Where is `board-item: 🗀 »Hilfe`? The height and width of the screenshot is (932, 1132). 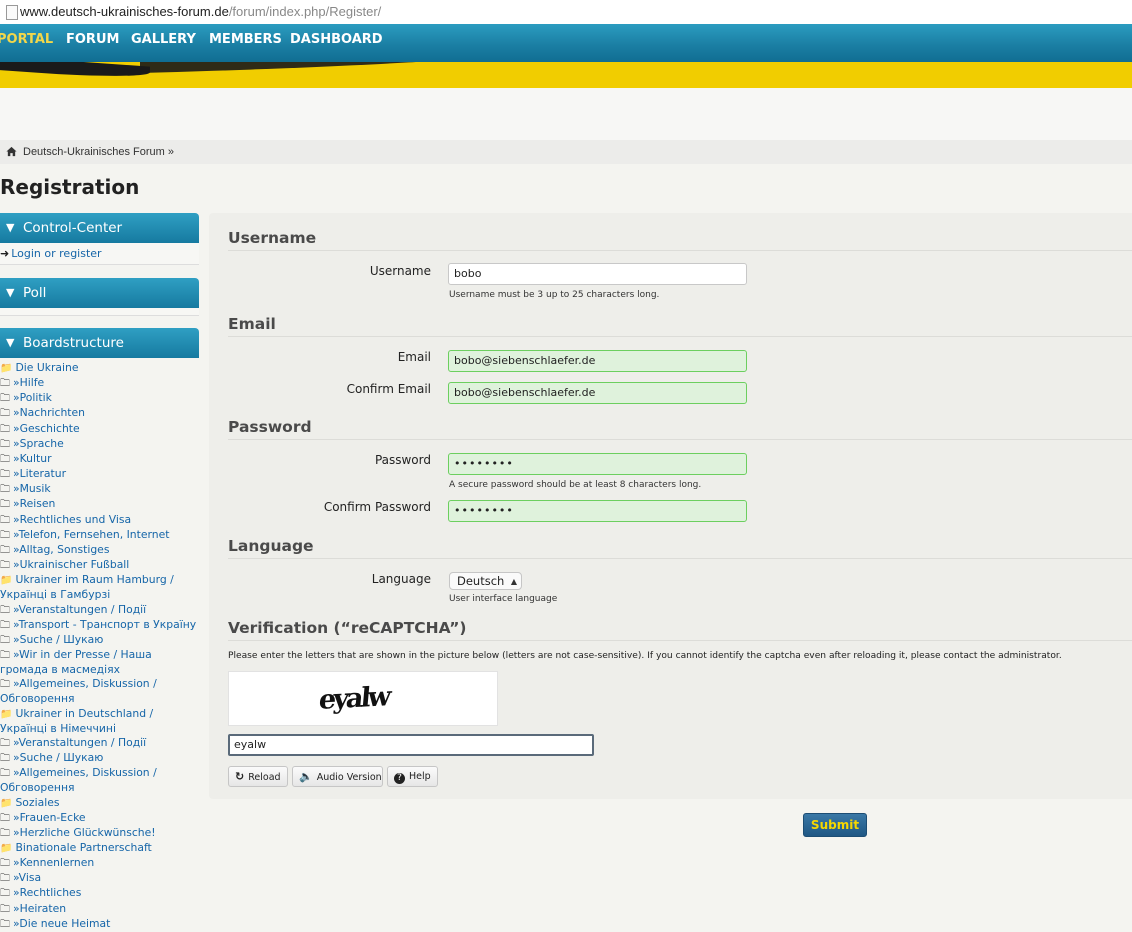
board-item: 🗀 »Hilfe is located at coordinates (100, 383).